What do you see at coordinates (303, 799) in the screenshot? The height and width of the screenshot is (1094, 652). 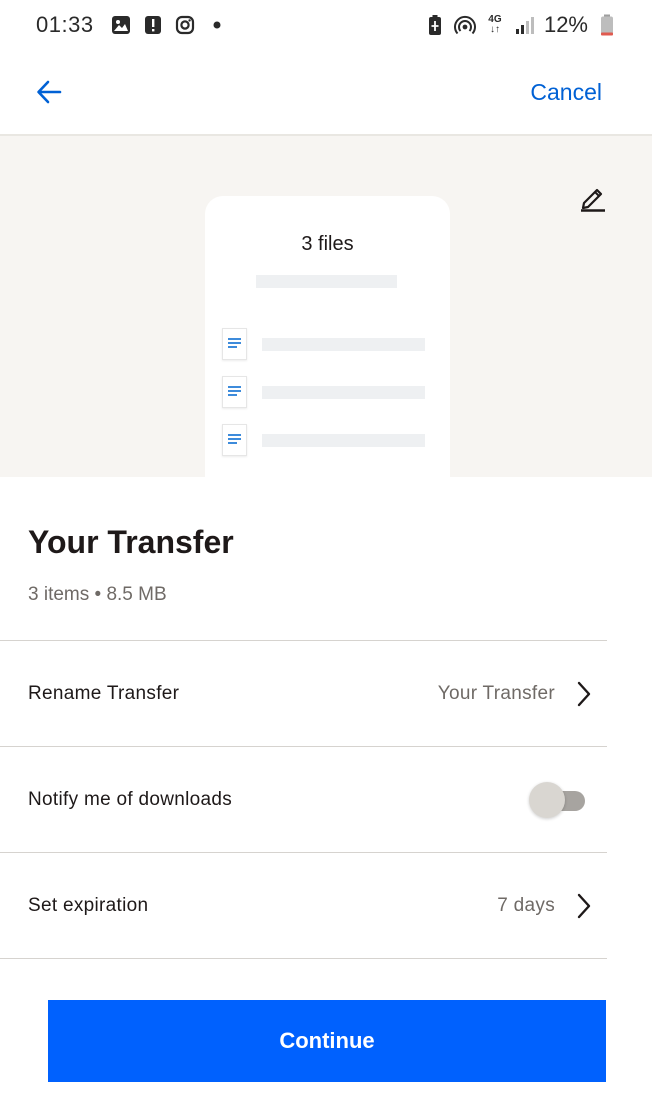 I see `notify-downloads-row: Notify me of downloads` at bounding box center [303, 799].